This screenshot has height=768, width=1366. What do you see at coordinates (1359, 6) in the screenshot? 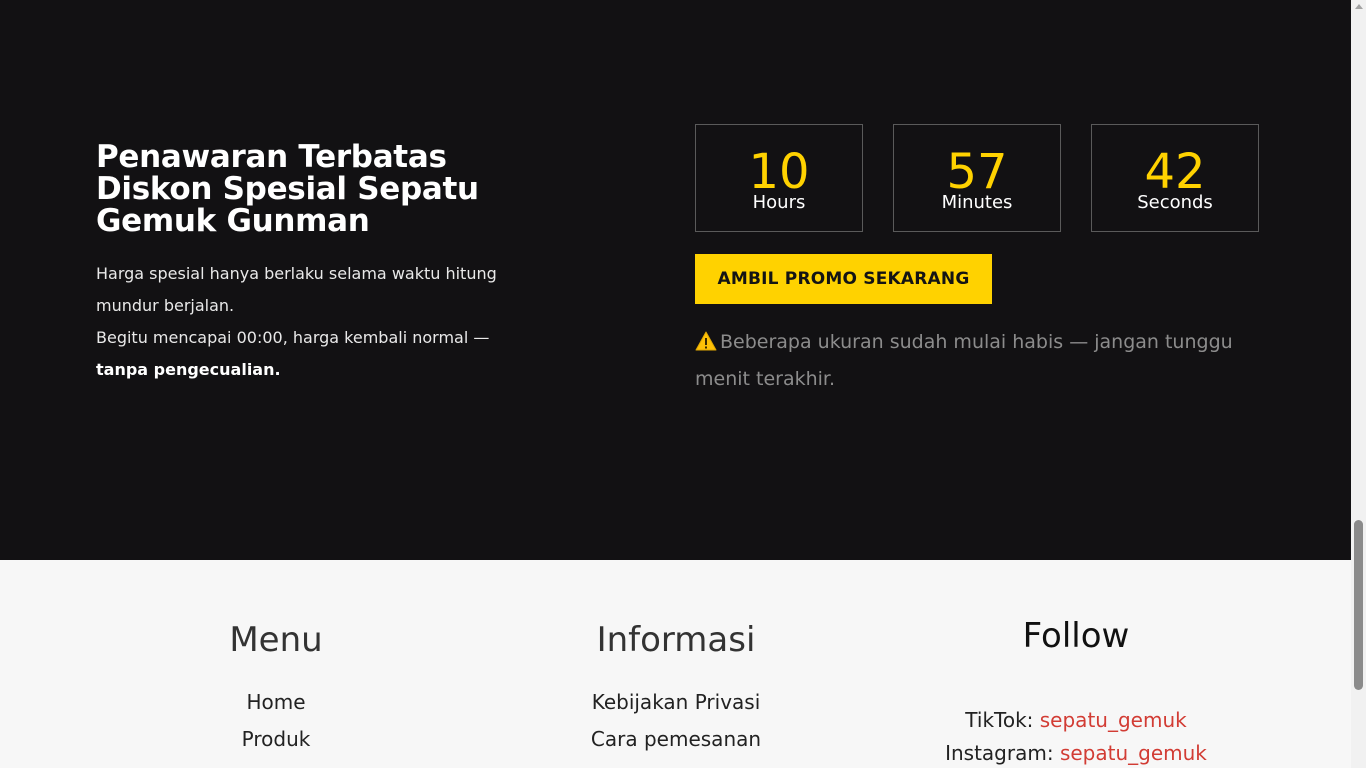
I see `scroll-up-arrow-icon` at bounding box center [1359, 6].